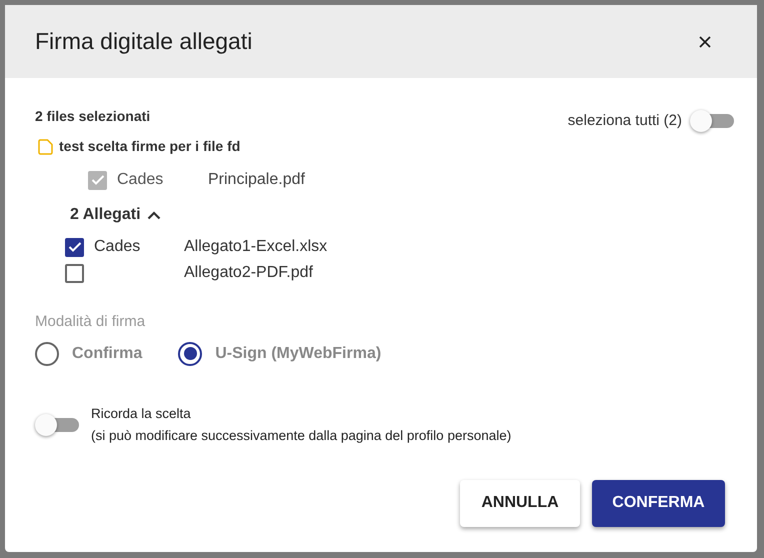 Image resolution: width=764 pixels, height=558 pixels. What do you see at coordinates (141, 413) in the screenshot?
I see `remember-label: Ricorda la scelta` at bounding box center [141, 413].